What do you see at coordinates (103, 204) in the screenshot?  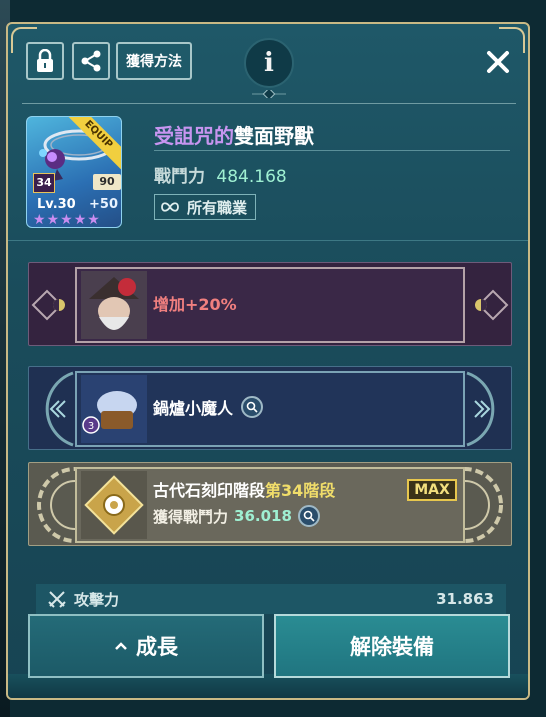 I see `item-enhance-level: +50` at bounding box center [103, 204].